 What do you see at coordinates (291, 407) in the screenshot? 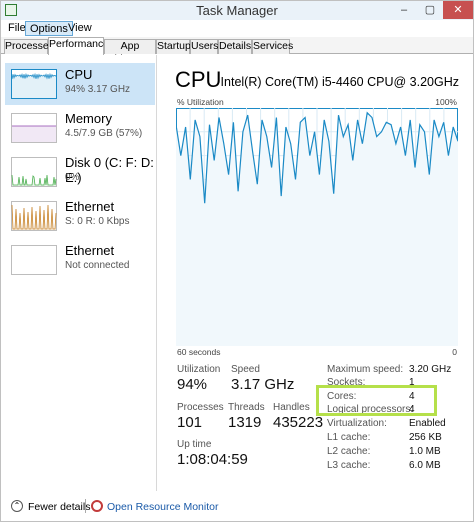
I see `handles-label: Handles` at bounding box center [291, 407].